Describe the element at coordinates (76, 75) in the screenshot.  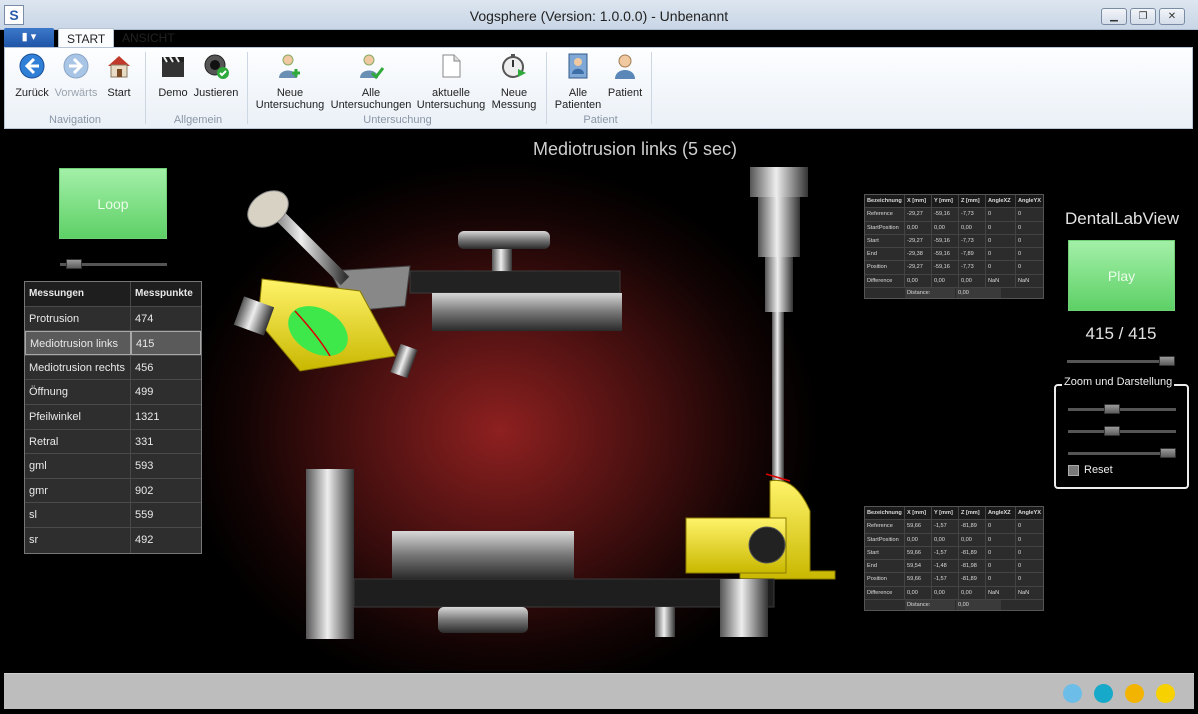
I see `forward-button: Vorwärts` at that location.